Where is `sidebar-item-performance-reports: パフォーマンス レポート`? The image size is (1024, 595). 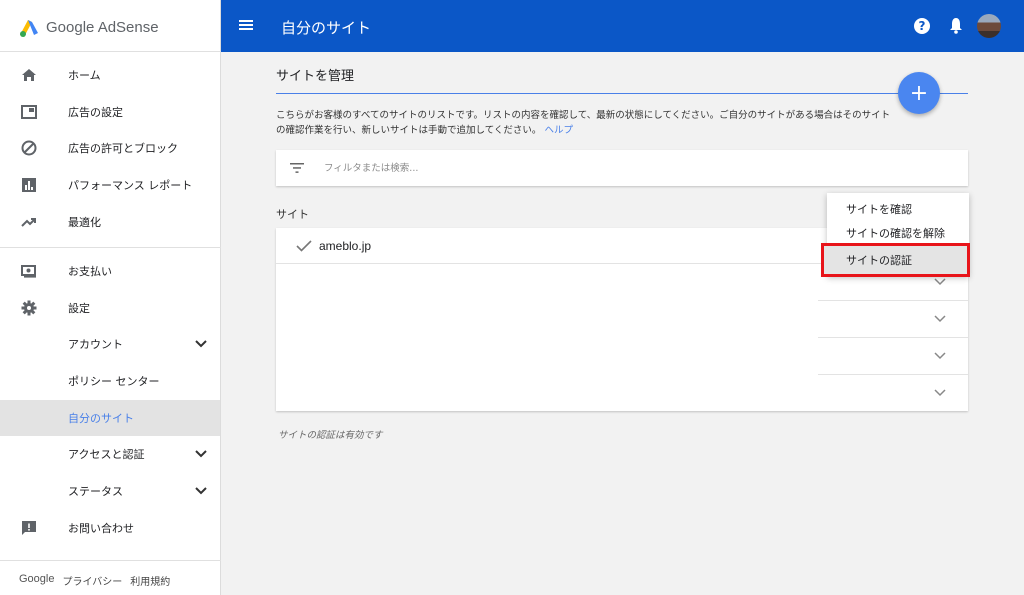
sidebar-item-performance-reports: パフォーマンス レポート is located at coordinates (110, 185).